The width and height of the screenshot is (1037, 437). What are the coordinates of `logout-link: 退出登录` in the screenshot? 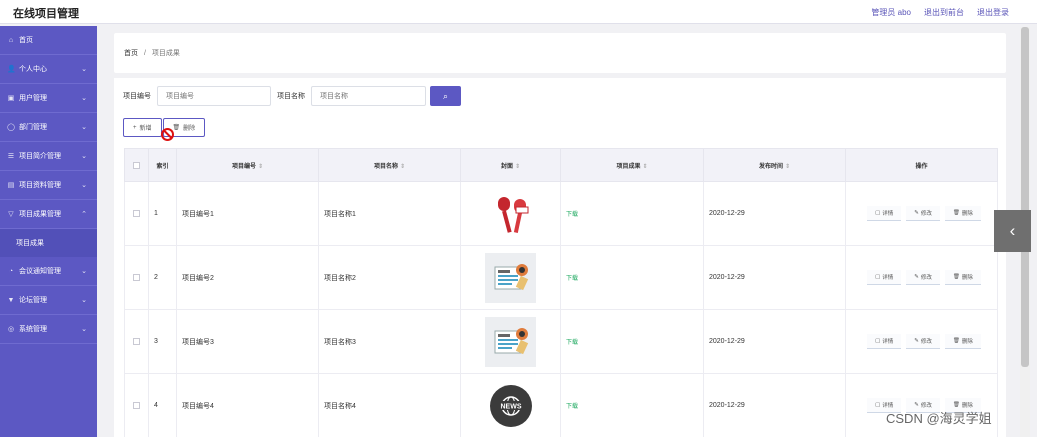 It's located at (993, 12).